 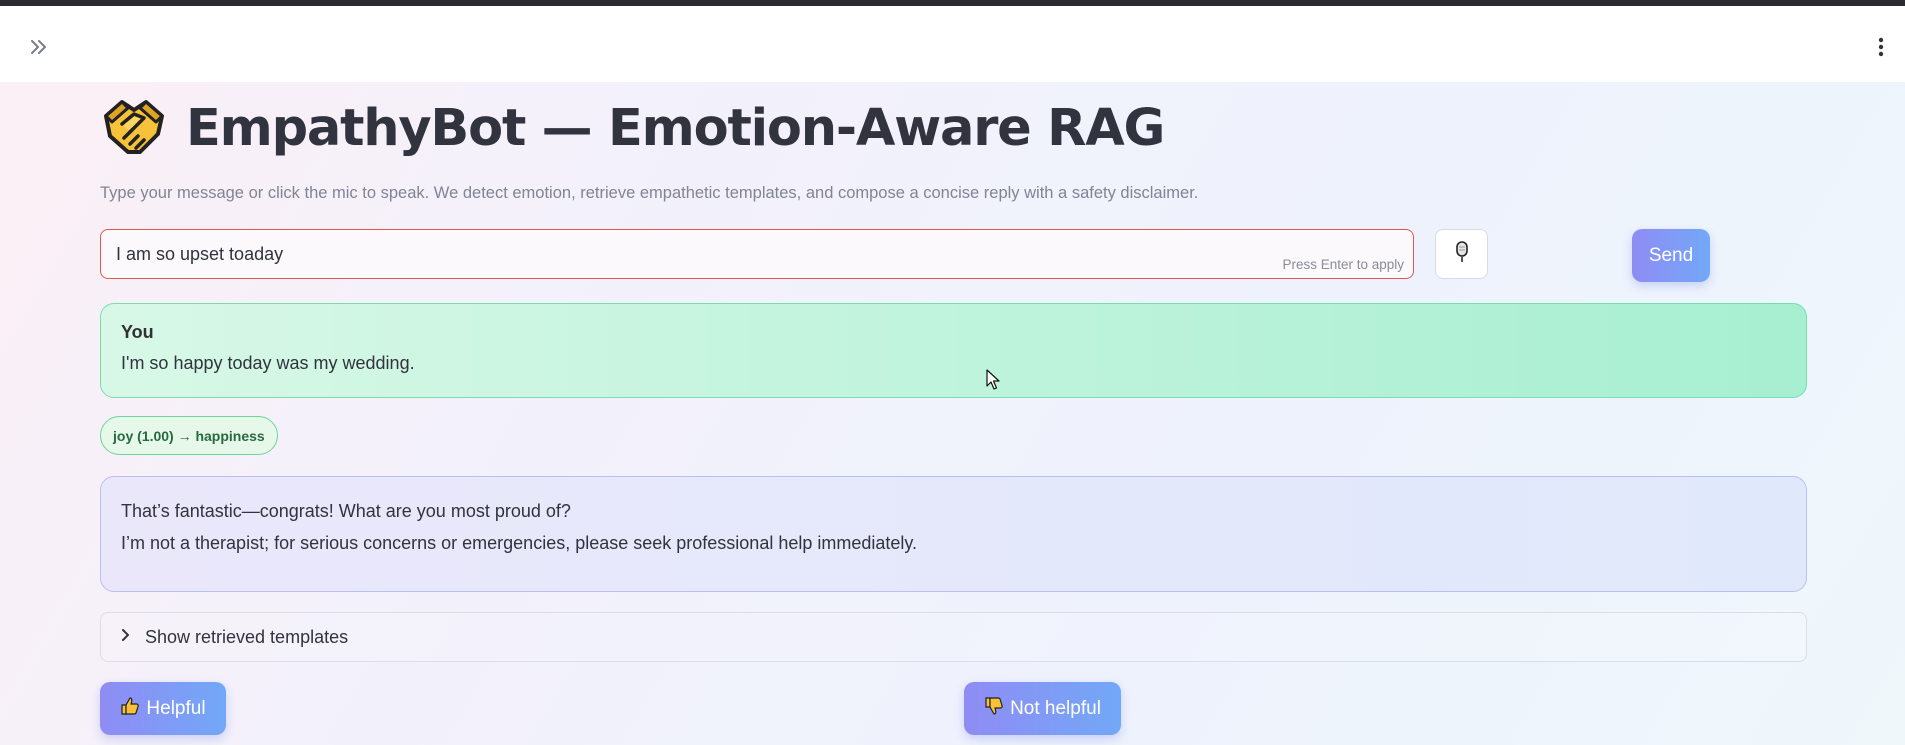 I want to click on user-message-card: You I'm so happy today was my wedding., so click(x=953, y=350).